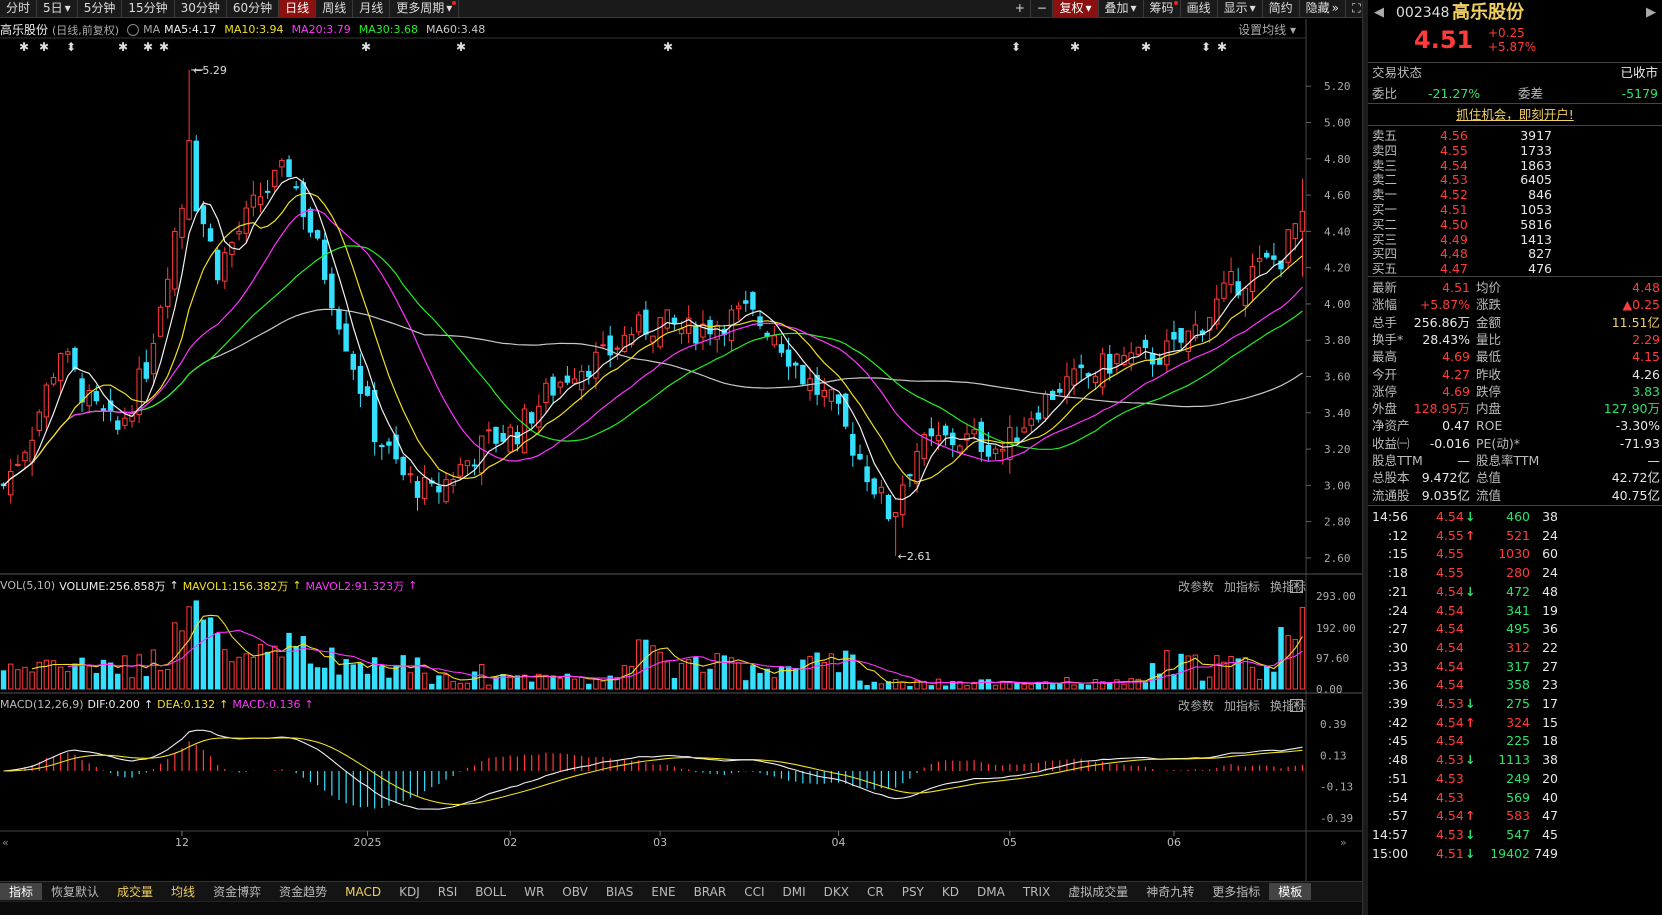  What do you see at coordinates (1162, 9) in the screenshot?
I see `toolbar-button-4: 筹码` at bounding box center [1162, 9].